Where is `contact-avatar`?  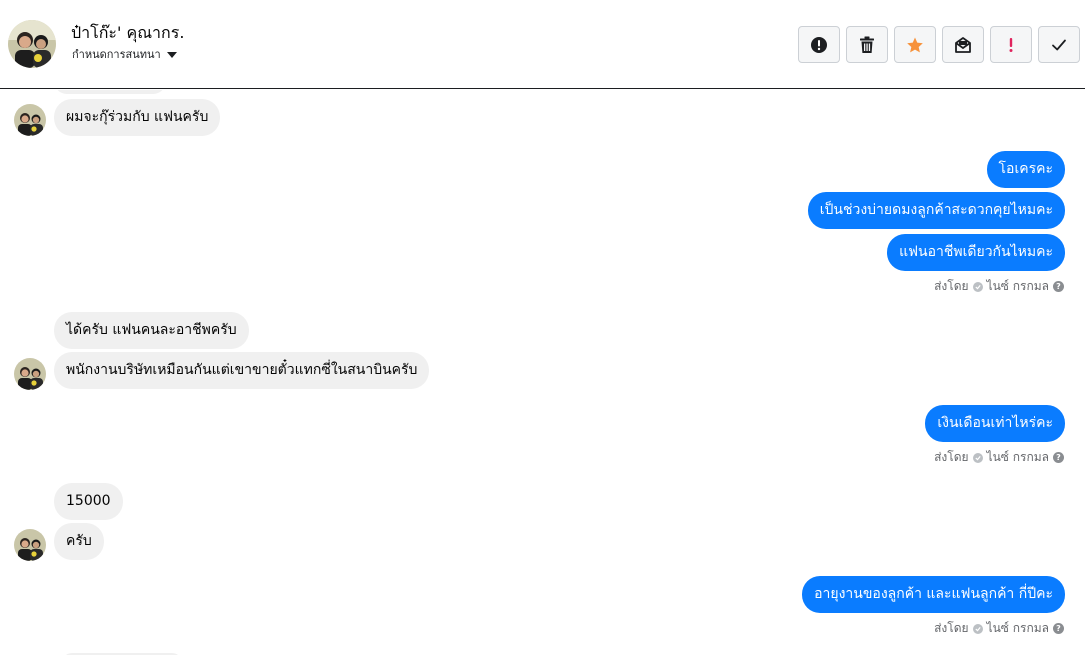 contact-avatar is located at coordinates (32, 44).